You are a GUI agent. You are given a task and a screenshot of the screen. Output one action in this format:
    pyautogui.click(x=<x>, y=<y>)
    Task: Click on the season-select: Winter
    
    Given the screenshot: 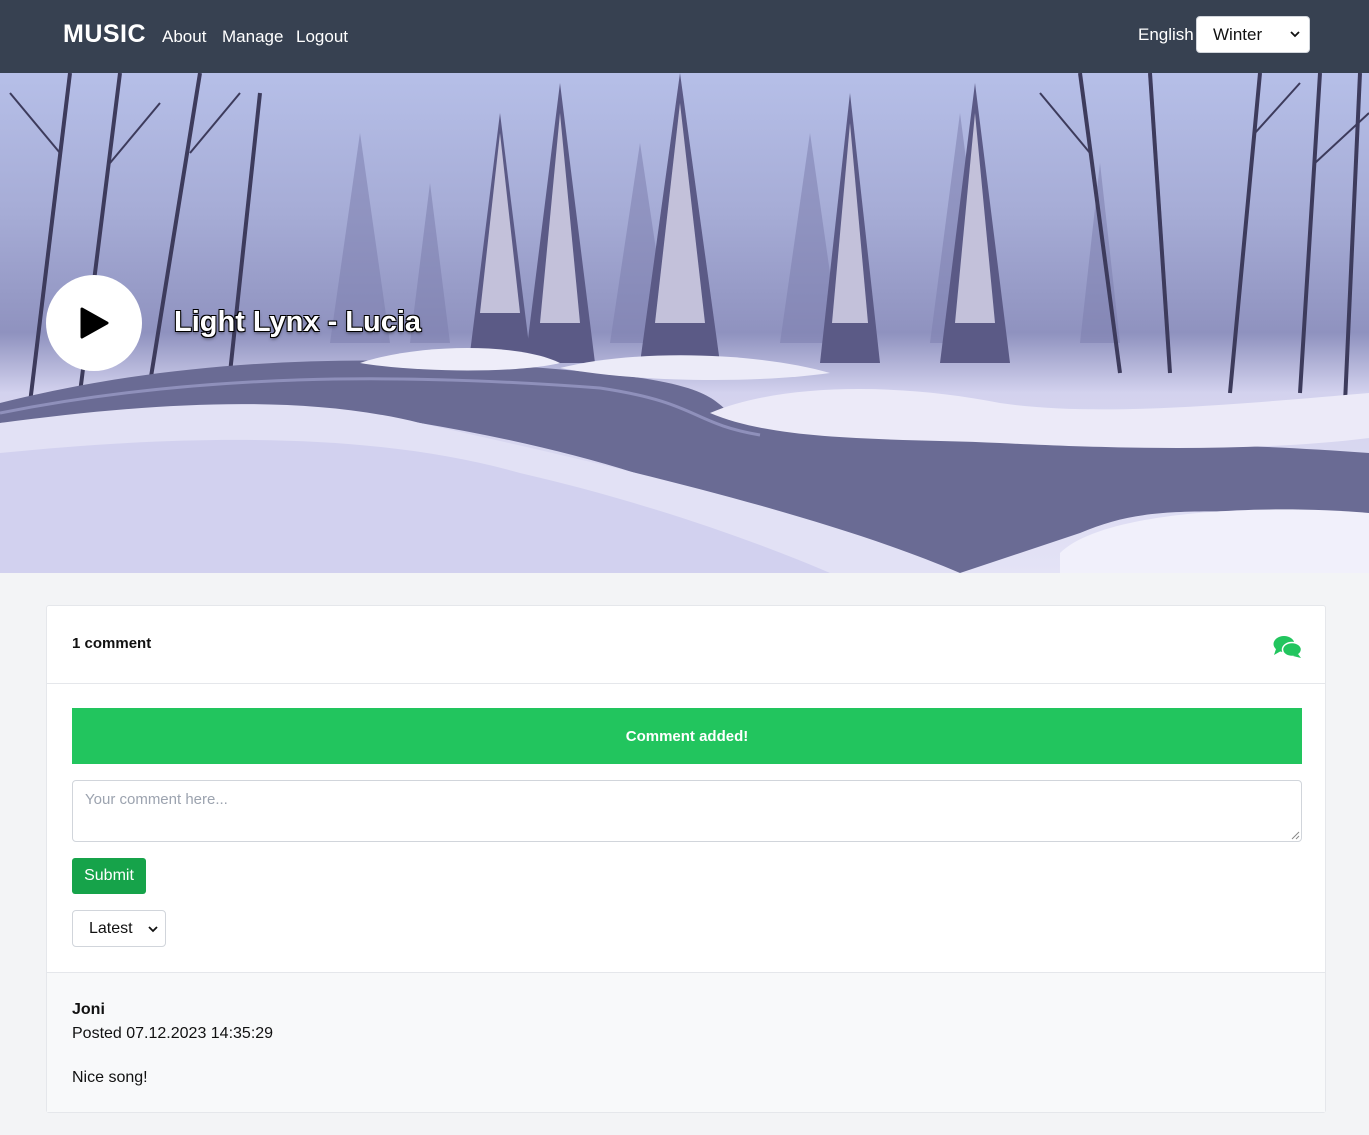 What is the action you would take?
    pyautogui.click(x=1253, y=34)
    